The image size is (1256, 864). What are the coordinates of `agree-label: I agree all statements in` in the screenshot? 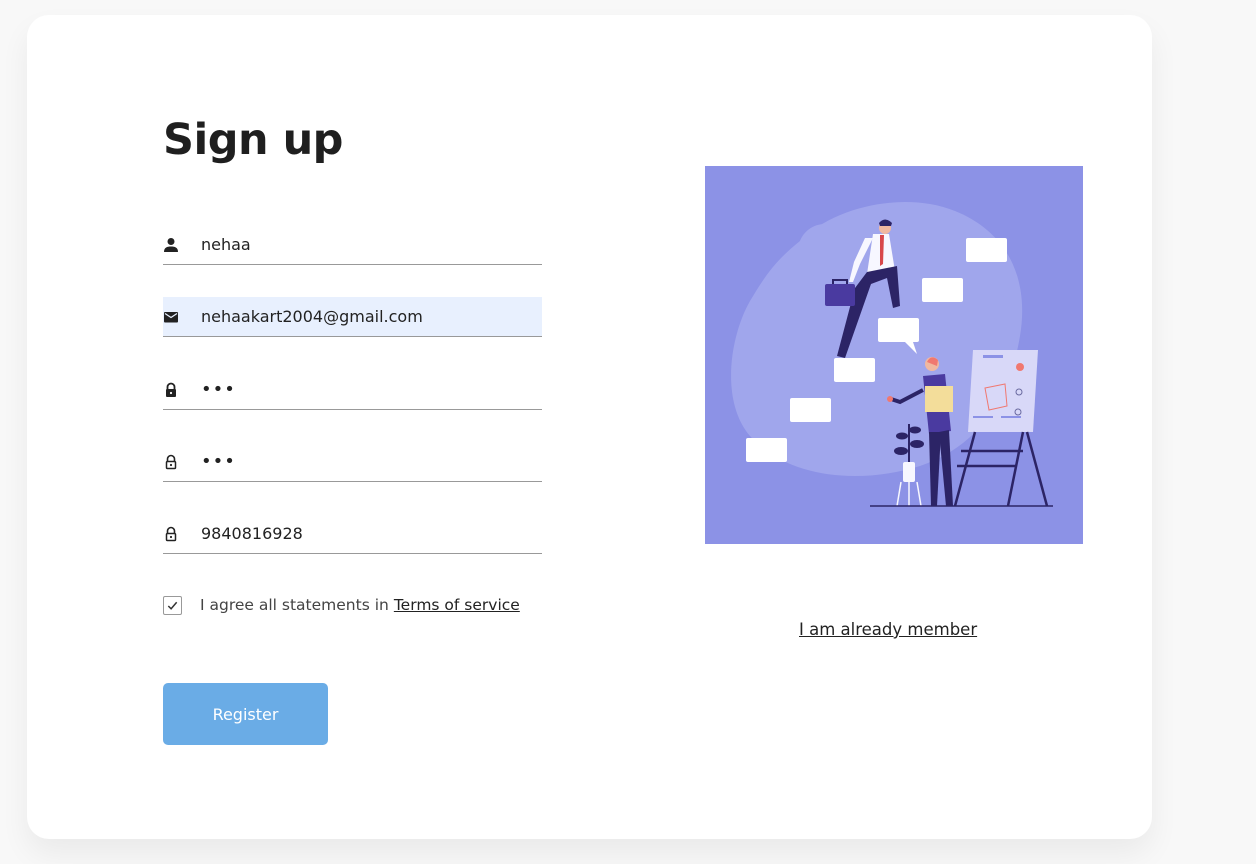 It's located at (294, 605).